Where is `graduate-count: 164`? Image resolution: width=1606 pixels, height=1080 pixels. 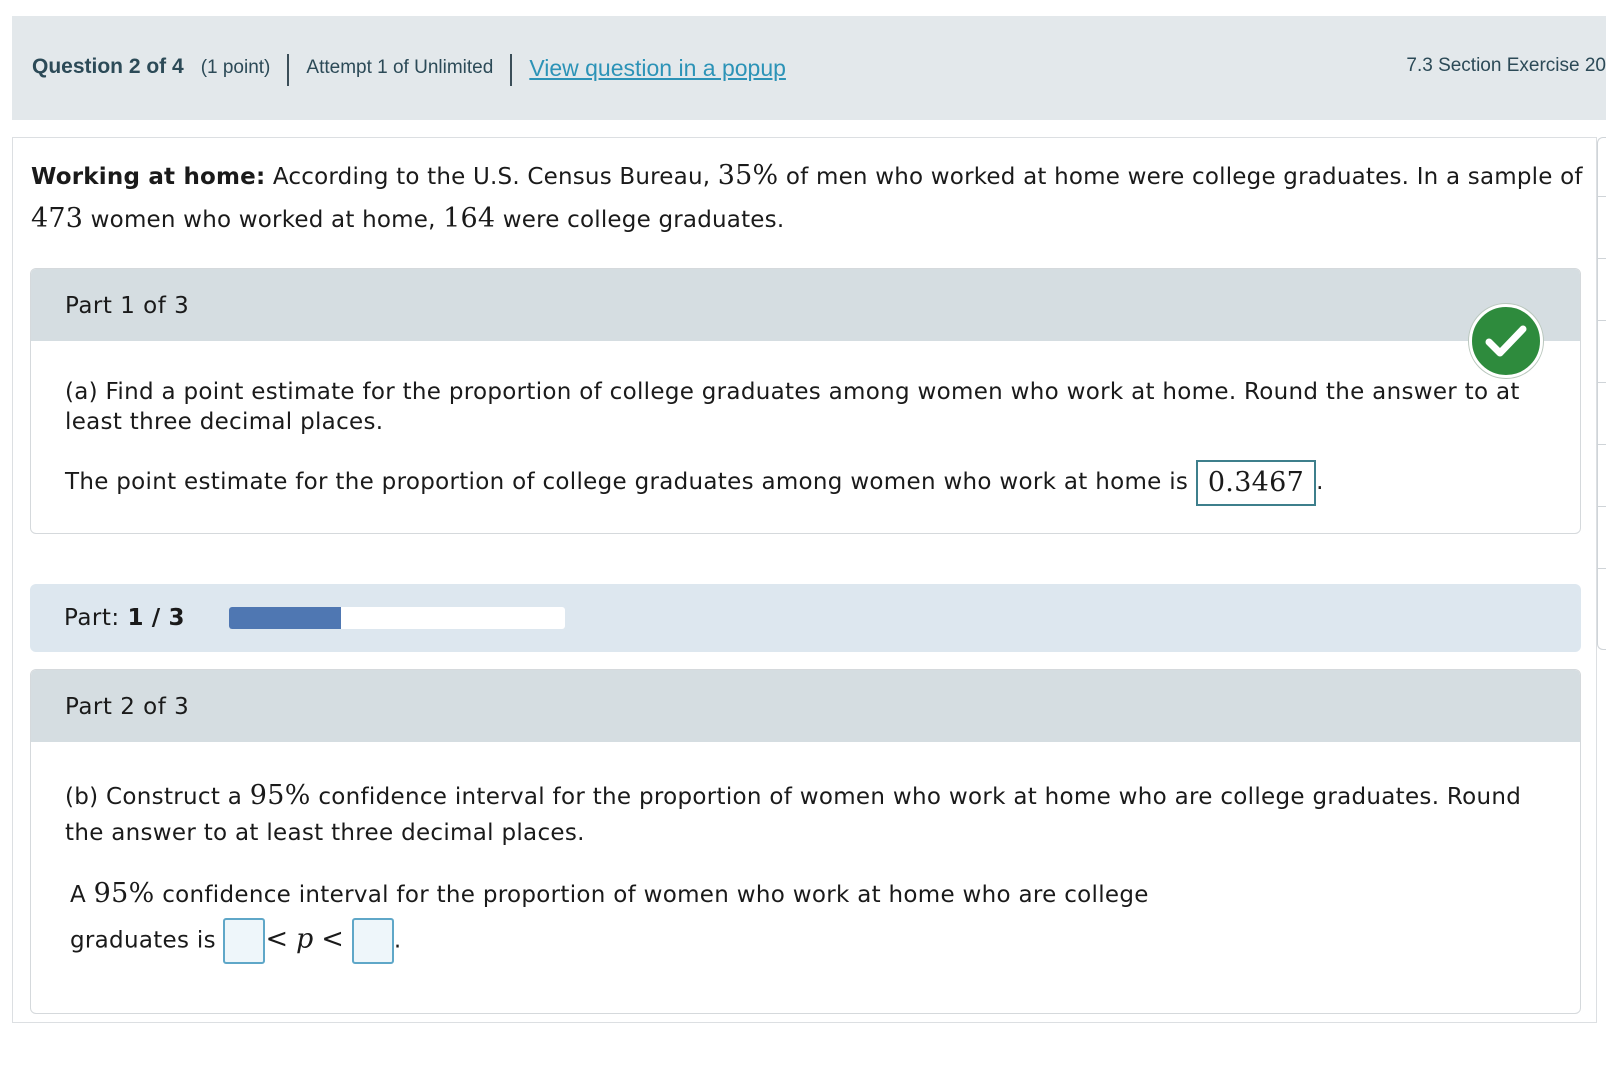 graduate-count: 164 is located at coordinates (469, 218).